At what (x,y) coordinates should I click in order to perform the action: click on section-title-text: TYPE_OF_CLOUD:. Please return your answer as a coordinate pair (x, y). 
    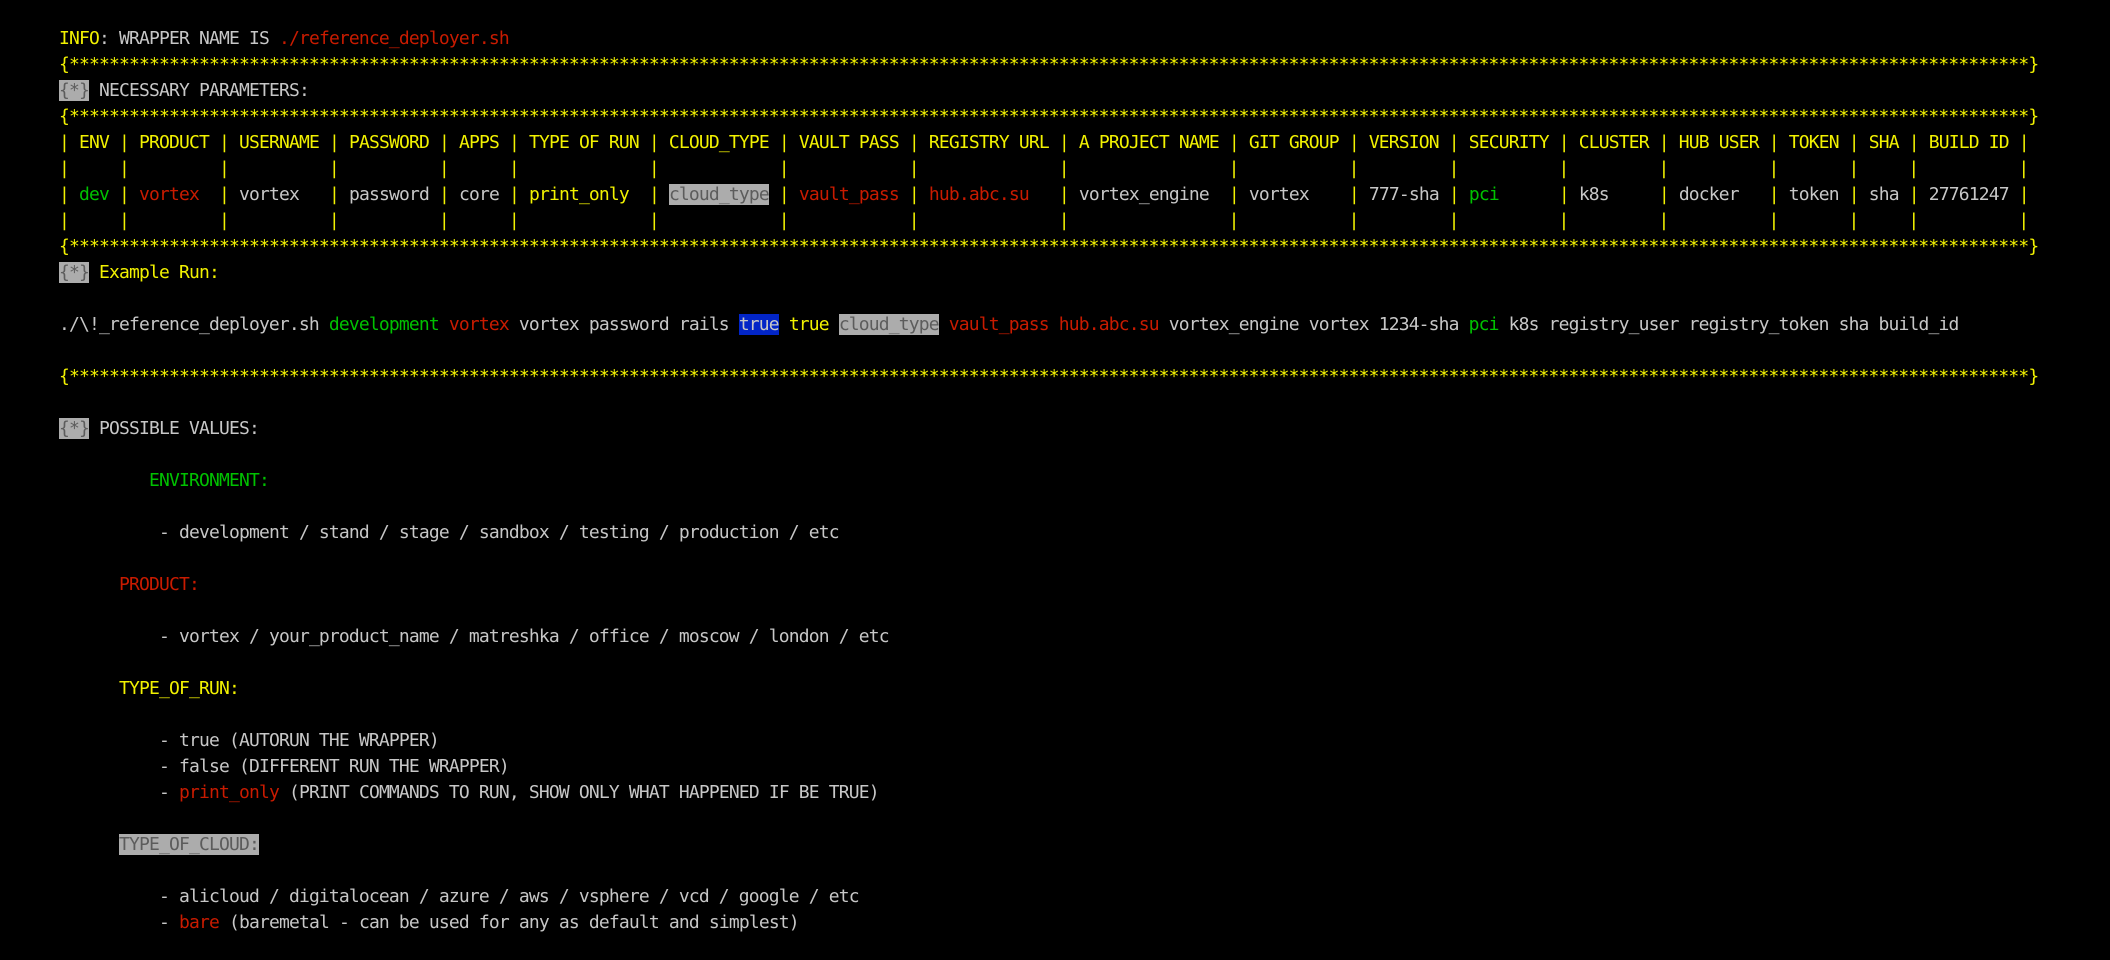
    Looking at the image, I should click on (189, 844).